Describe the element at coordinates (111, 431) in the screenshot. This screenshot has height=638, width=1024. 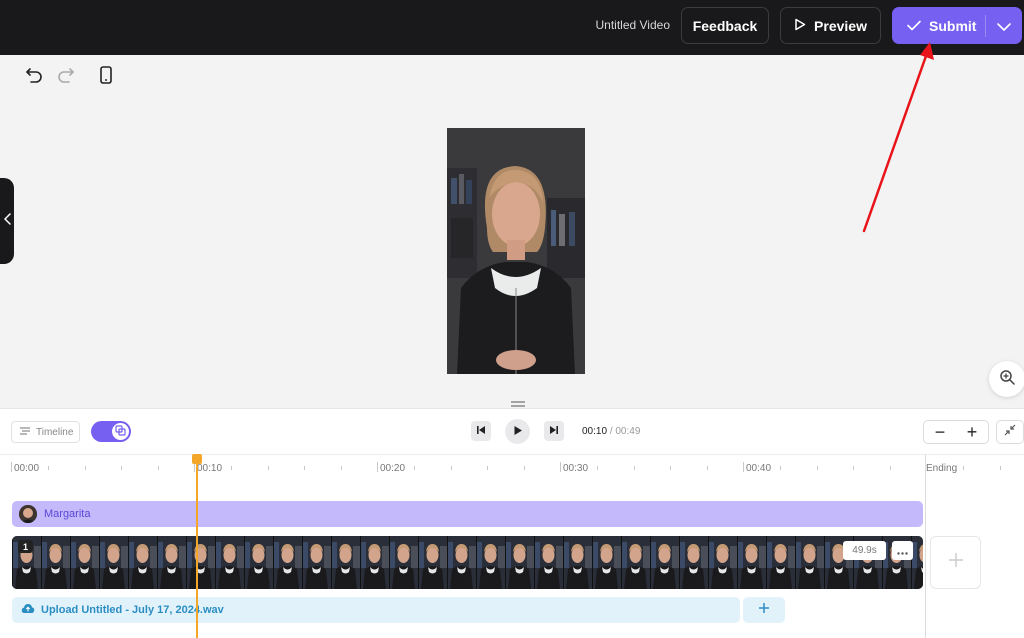
I see `layers-toggle` at that location.